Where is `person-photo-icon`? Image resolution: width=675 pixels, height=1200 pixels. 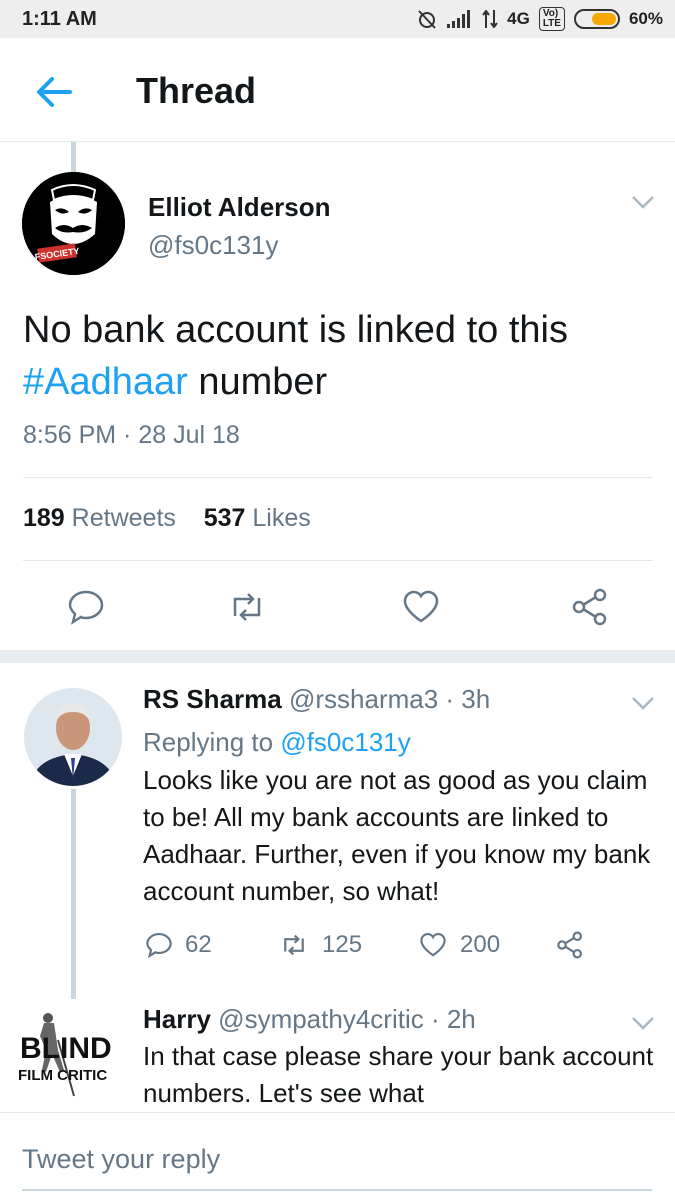 person-photo-icon is located at coordinates (73, 737).